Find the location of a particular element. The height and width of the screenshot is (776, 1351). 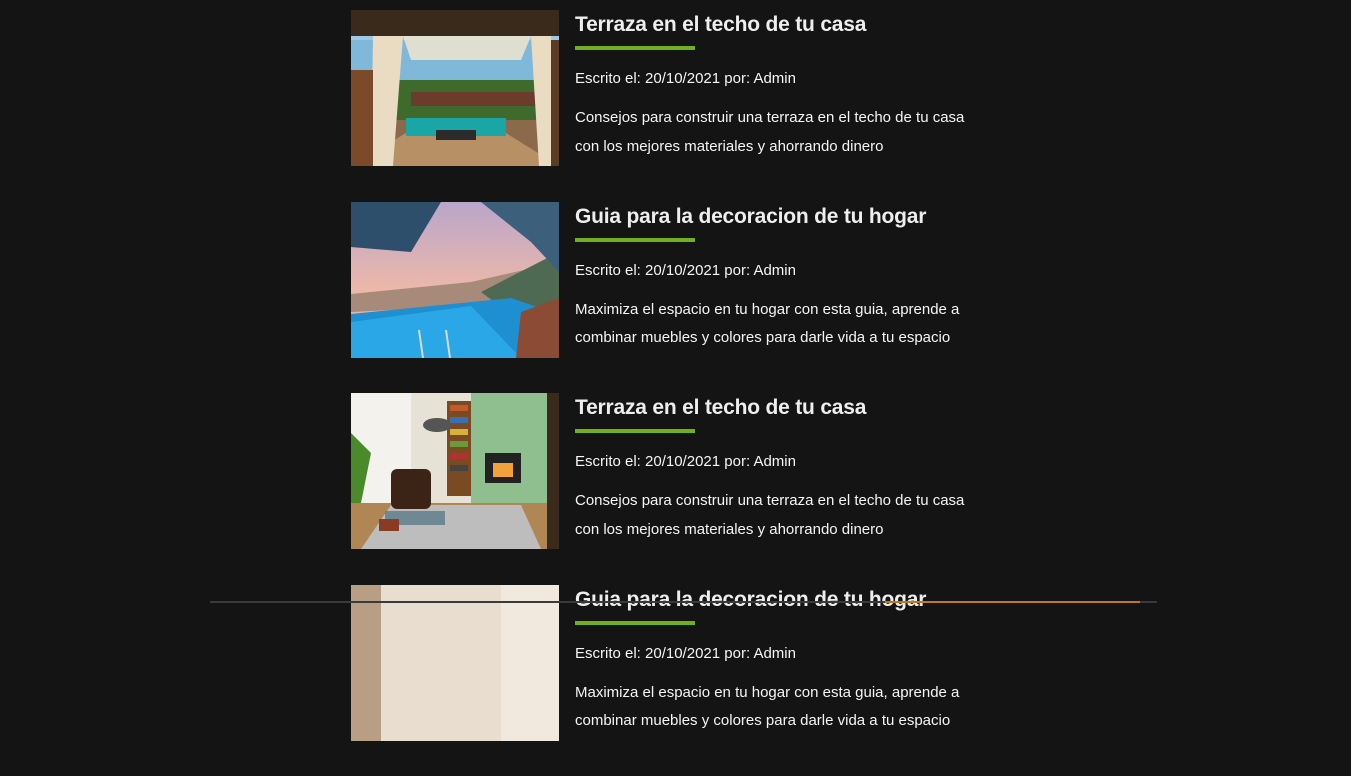

post-thumbnail-pool is located at coordinates (455, 279).